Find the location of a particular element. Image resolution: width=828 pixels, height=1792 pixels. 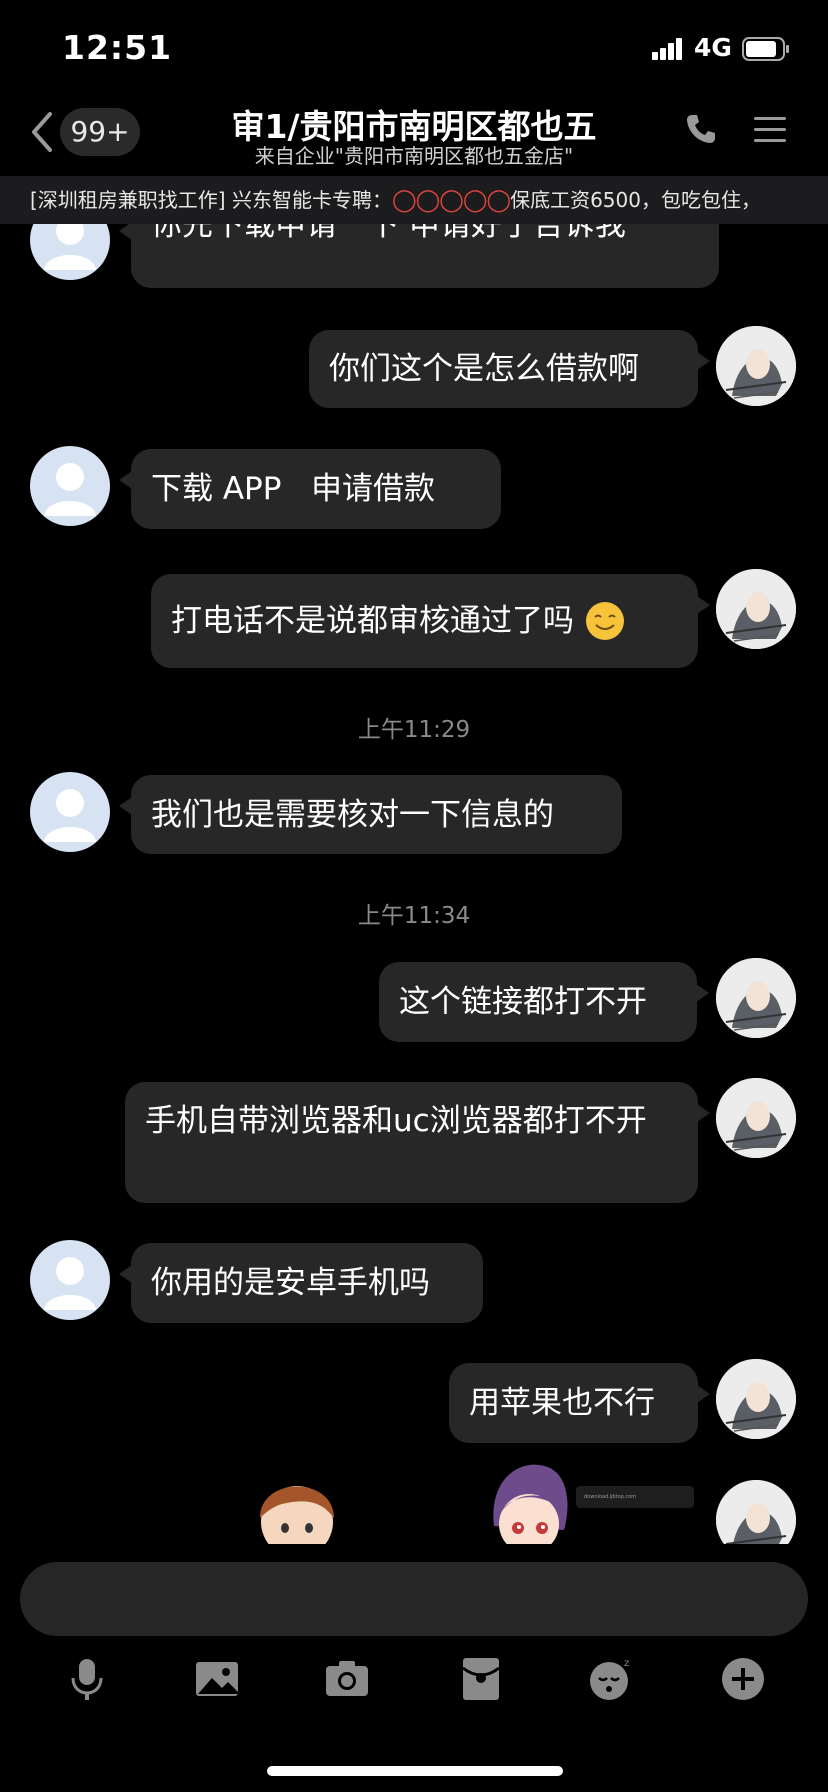

boy-sticker is located at coordinates (297, 1505).